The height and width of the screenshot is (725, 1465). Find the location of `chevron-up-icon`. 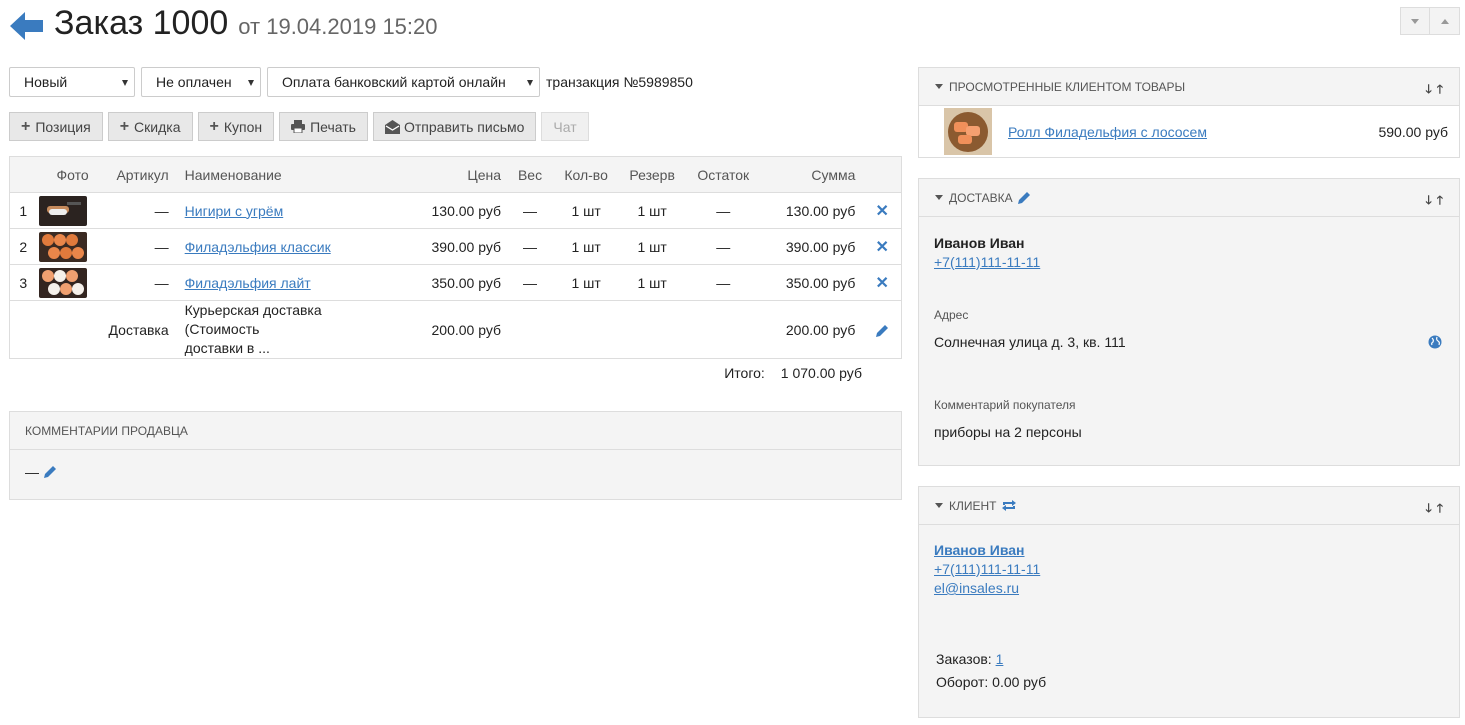

chevron-up-icon is located at coordinates (1444, 21).